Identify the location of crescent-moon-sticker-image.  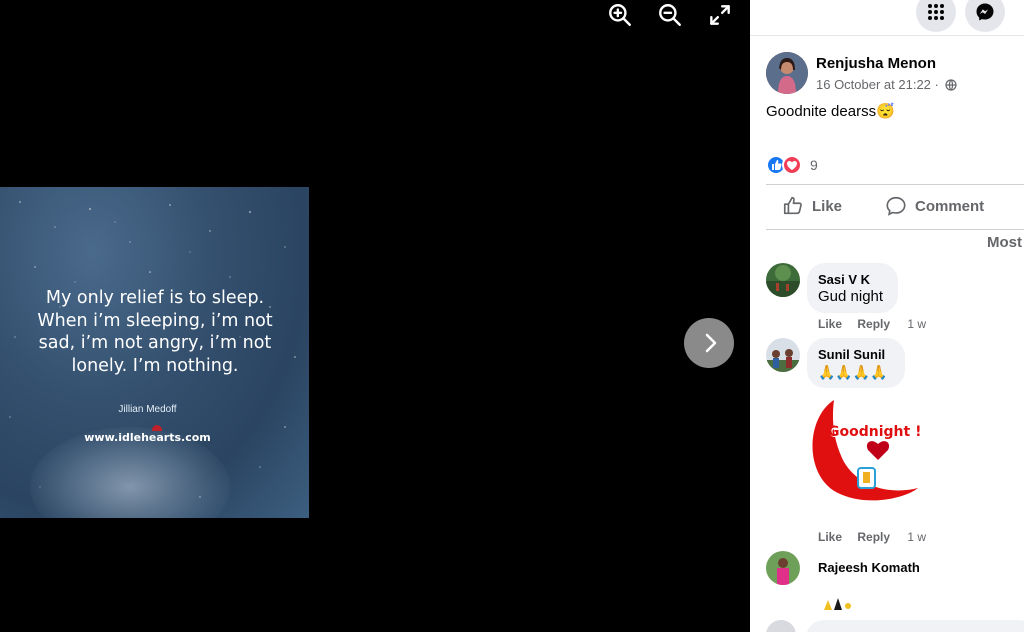
(865, 450).